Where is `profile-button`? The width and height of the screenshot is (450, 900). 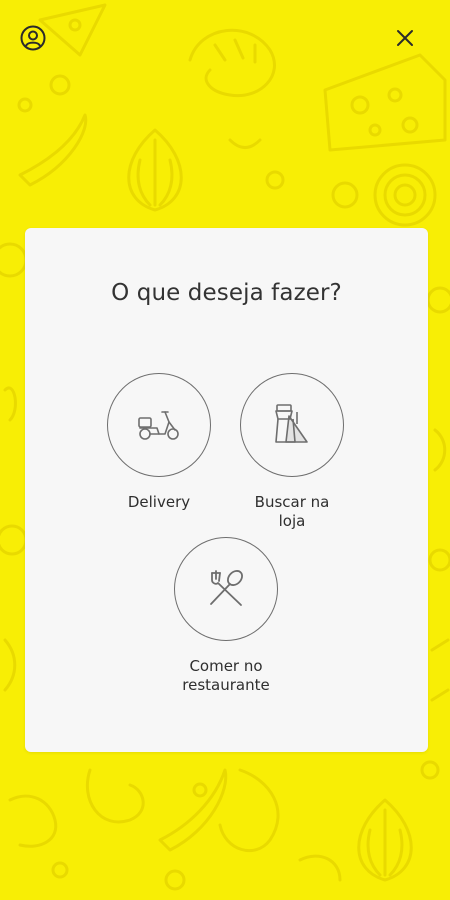 profile-button is located at coordinates (33, 38).